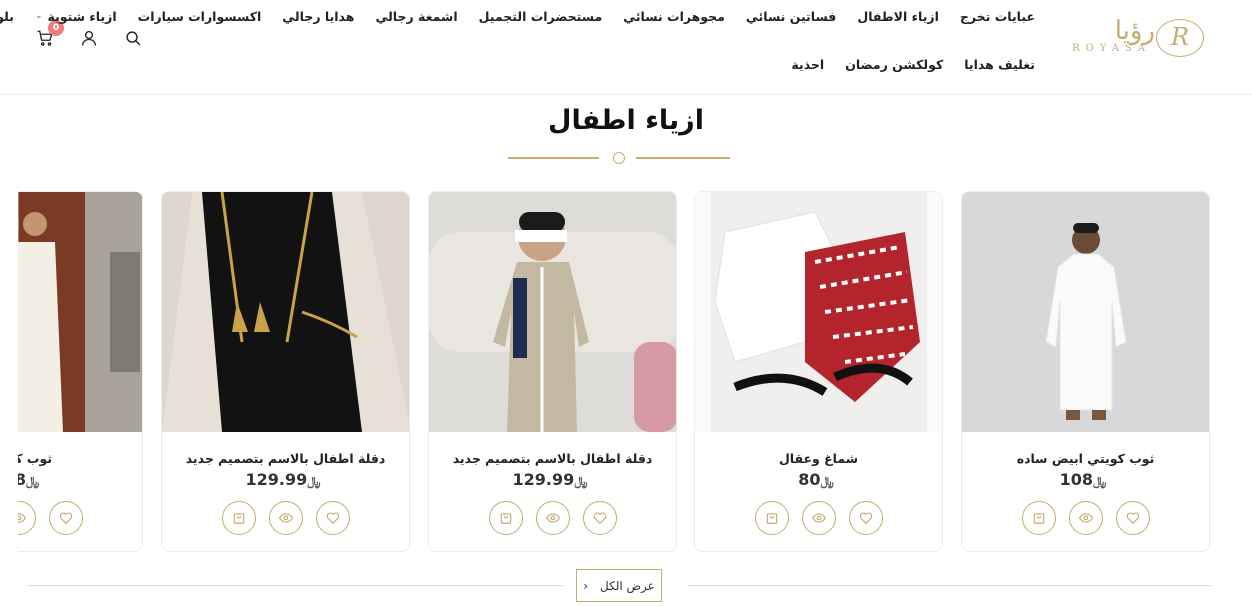 The image size is (1252, 607). Describe the element at coordinates (997, 16) in the screenshot. I see `nav-item-graduation-abayas: عبايات تخرج` at that location.